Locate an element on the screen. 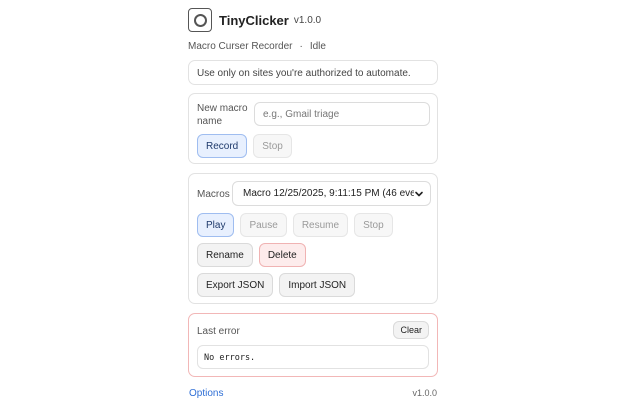  macros-select: Macro 12/25/2025, 9:11:15 PM (46 events) is located at coordinates (331, 193).